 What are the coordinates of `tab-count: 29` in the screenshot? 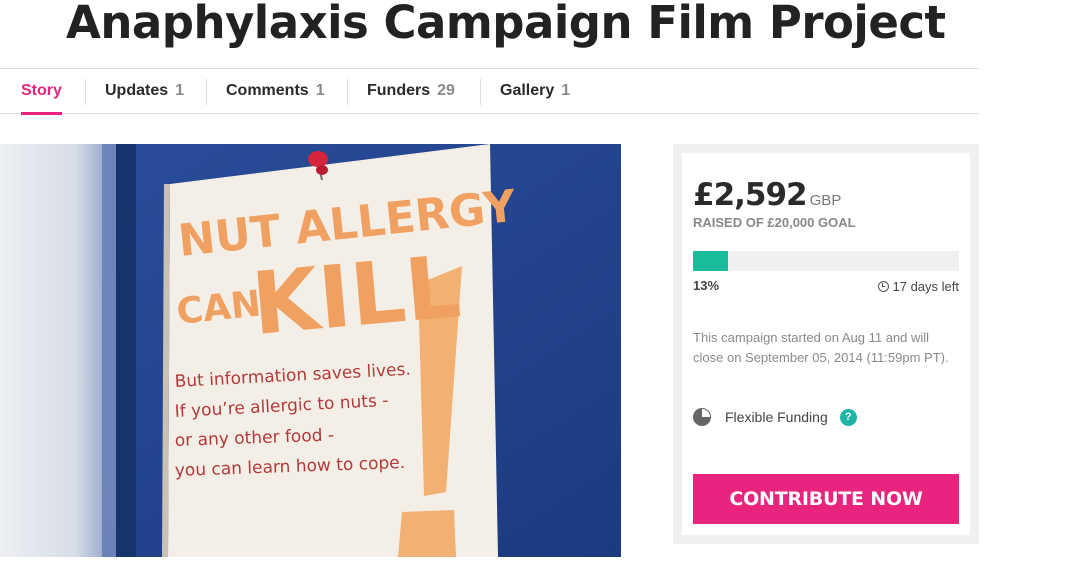 It's located at (446, 90).